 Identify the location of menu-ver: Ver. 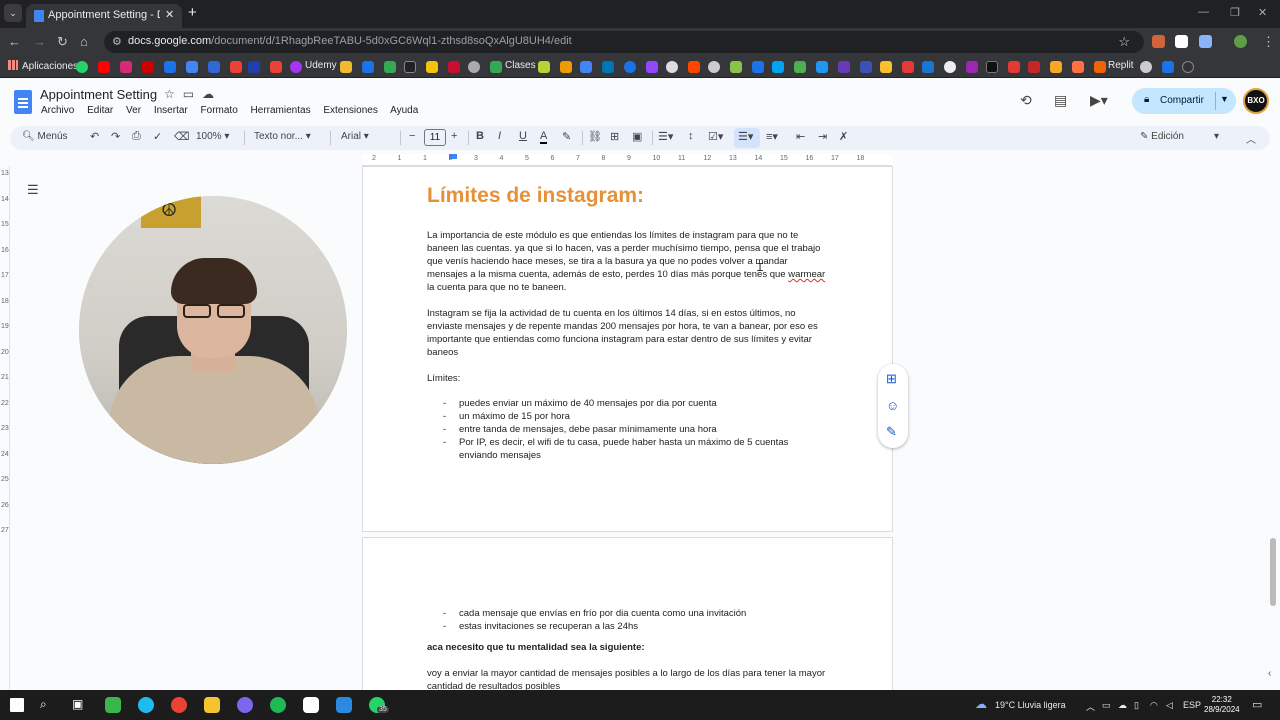
(133, 110).